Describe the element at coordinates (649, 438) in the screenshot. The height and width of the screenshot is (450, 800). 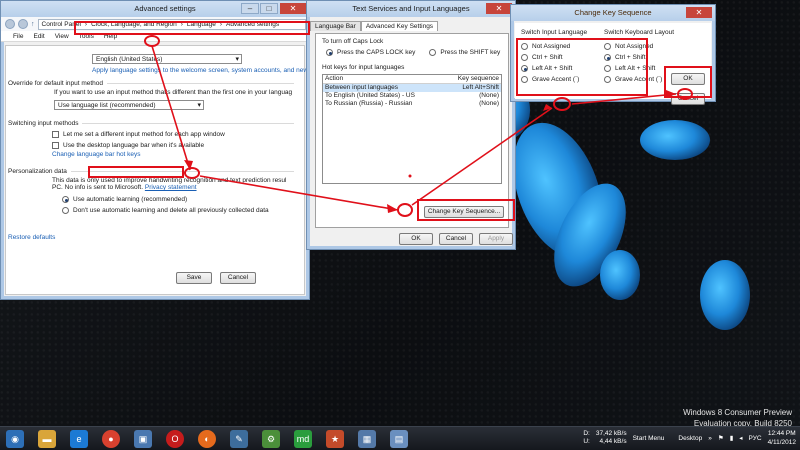
I see `start-menu-button: Start Menu` at that location.